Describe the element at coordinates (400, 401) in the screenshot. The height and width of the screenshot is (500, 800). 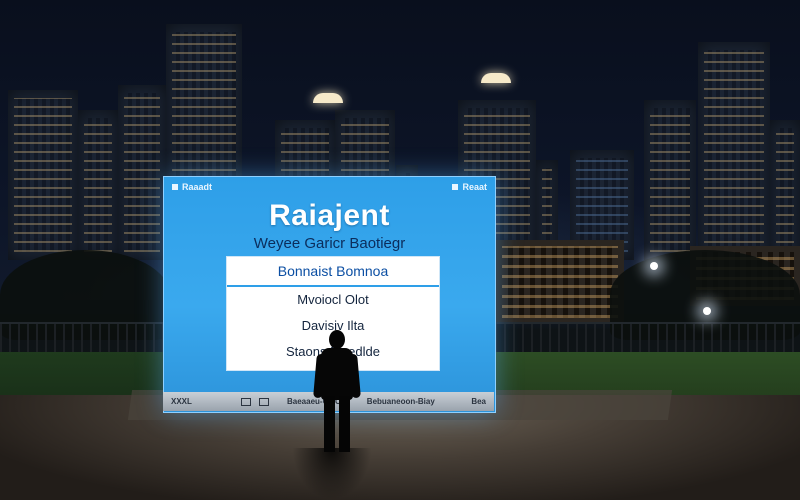
I see `footer-mid-label: Bebuaneoon-Biay` at that location.